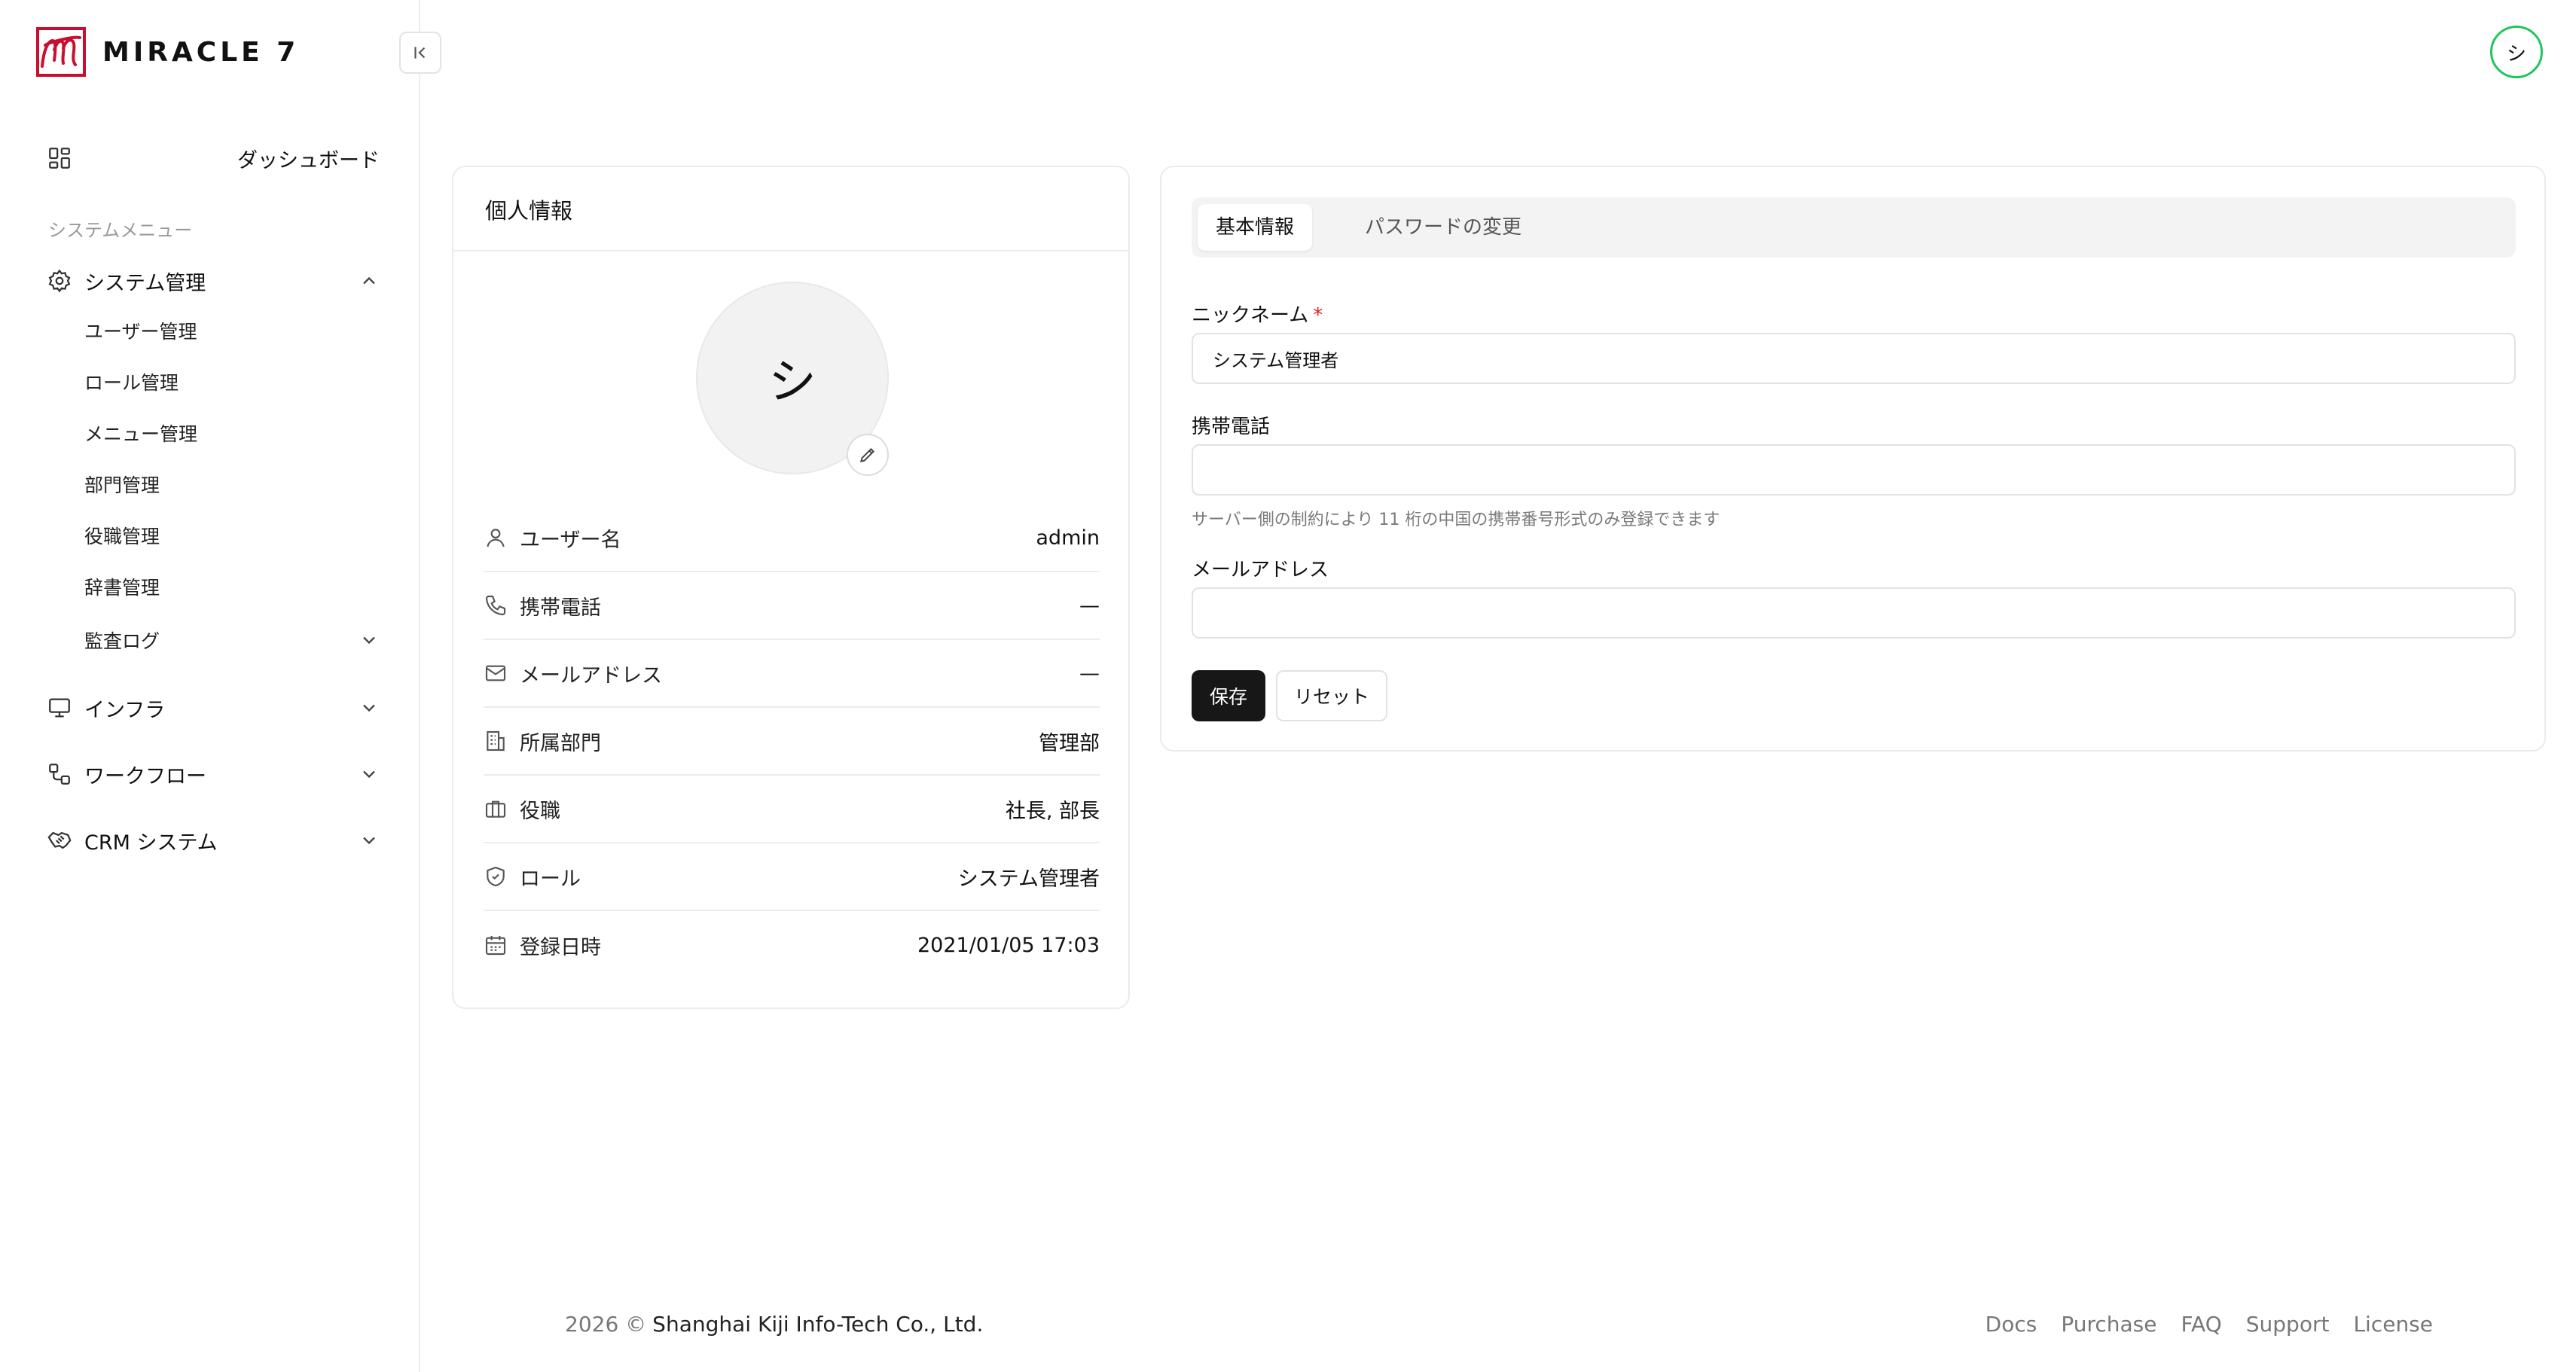 This screenshot has width=2576, height=1372. What do you see at coordinates (121, 230) in the screenshot?
I see `nav-section-title: システムメニュー` at bounding box center [121, 230].